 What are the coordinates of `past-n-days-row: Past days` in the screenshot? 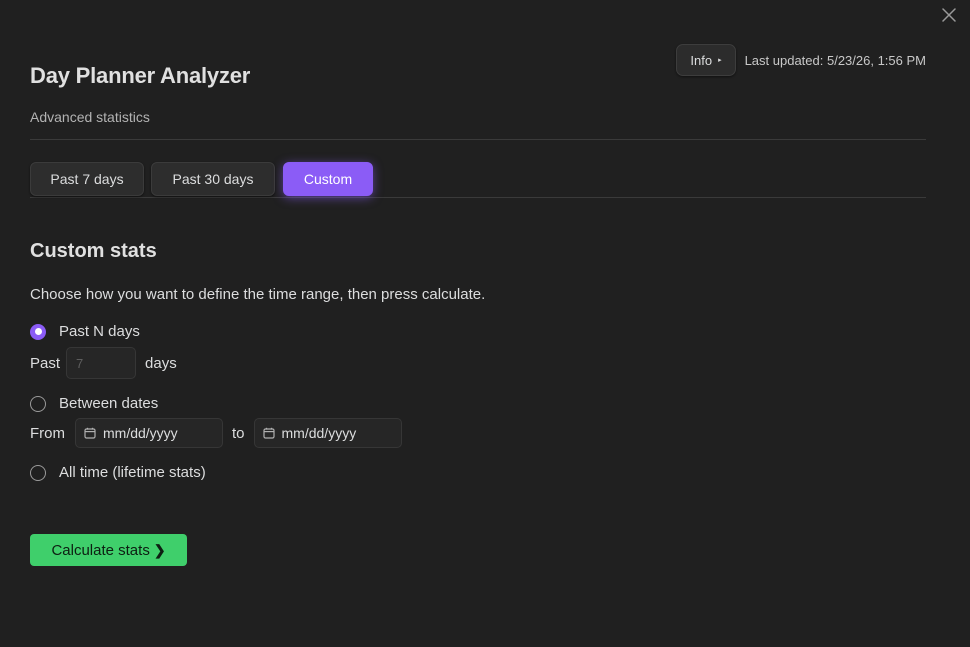 It's located at (103, 363).